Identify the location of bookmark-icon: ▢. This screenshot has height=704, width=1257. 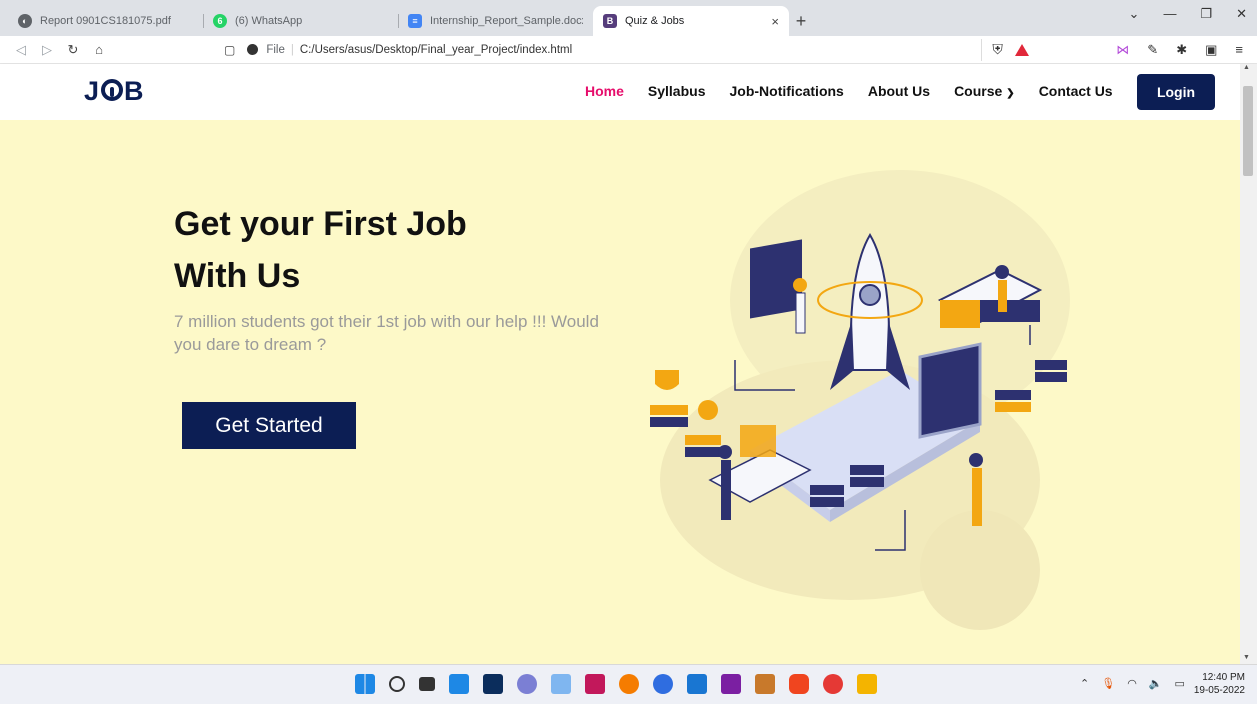
(229, 50).